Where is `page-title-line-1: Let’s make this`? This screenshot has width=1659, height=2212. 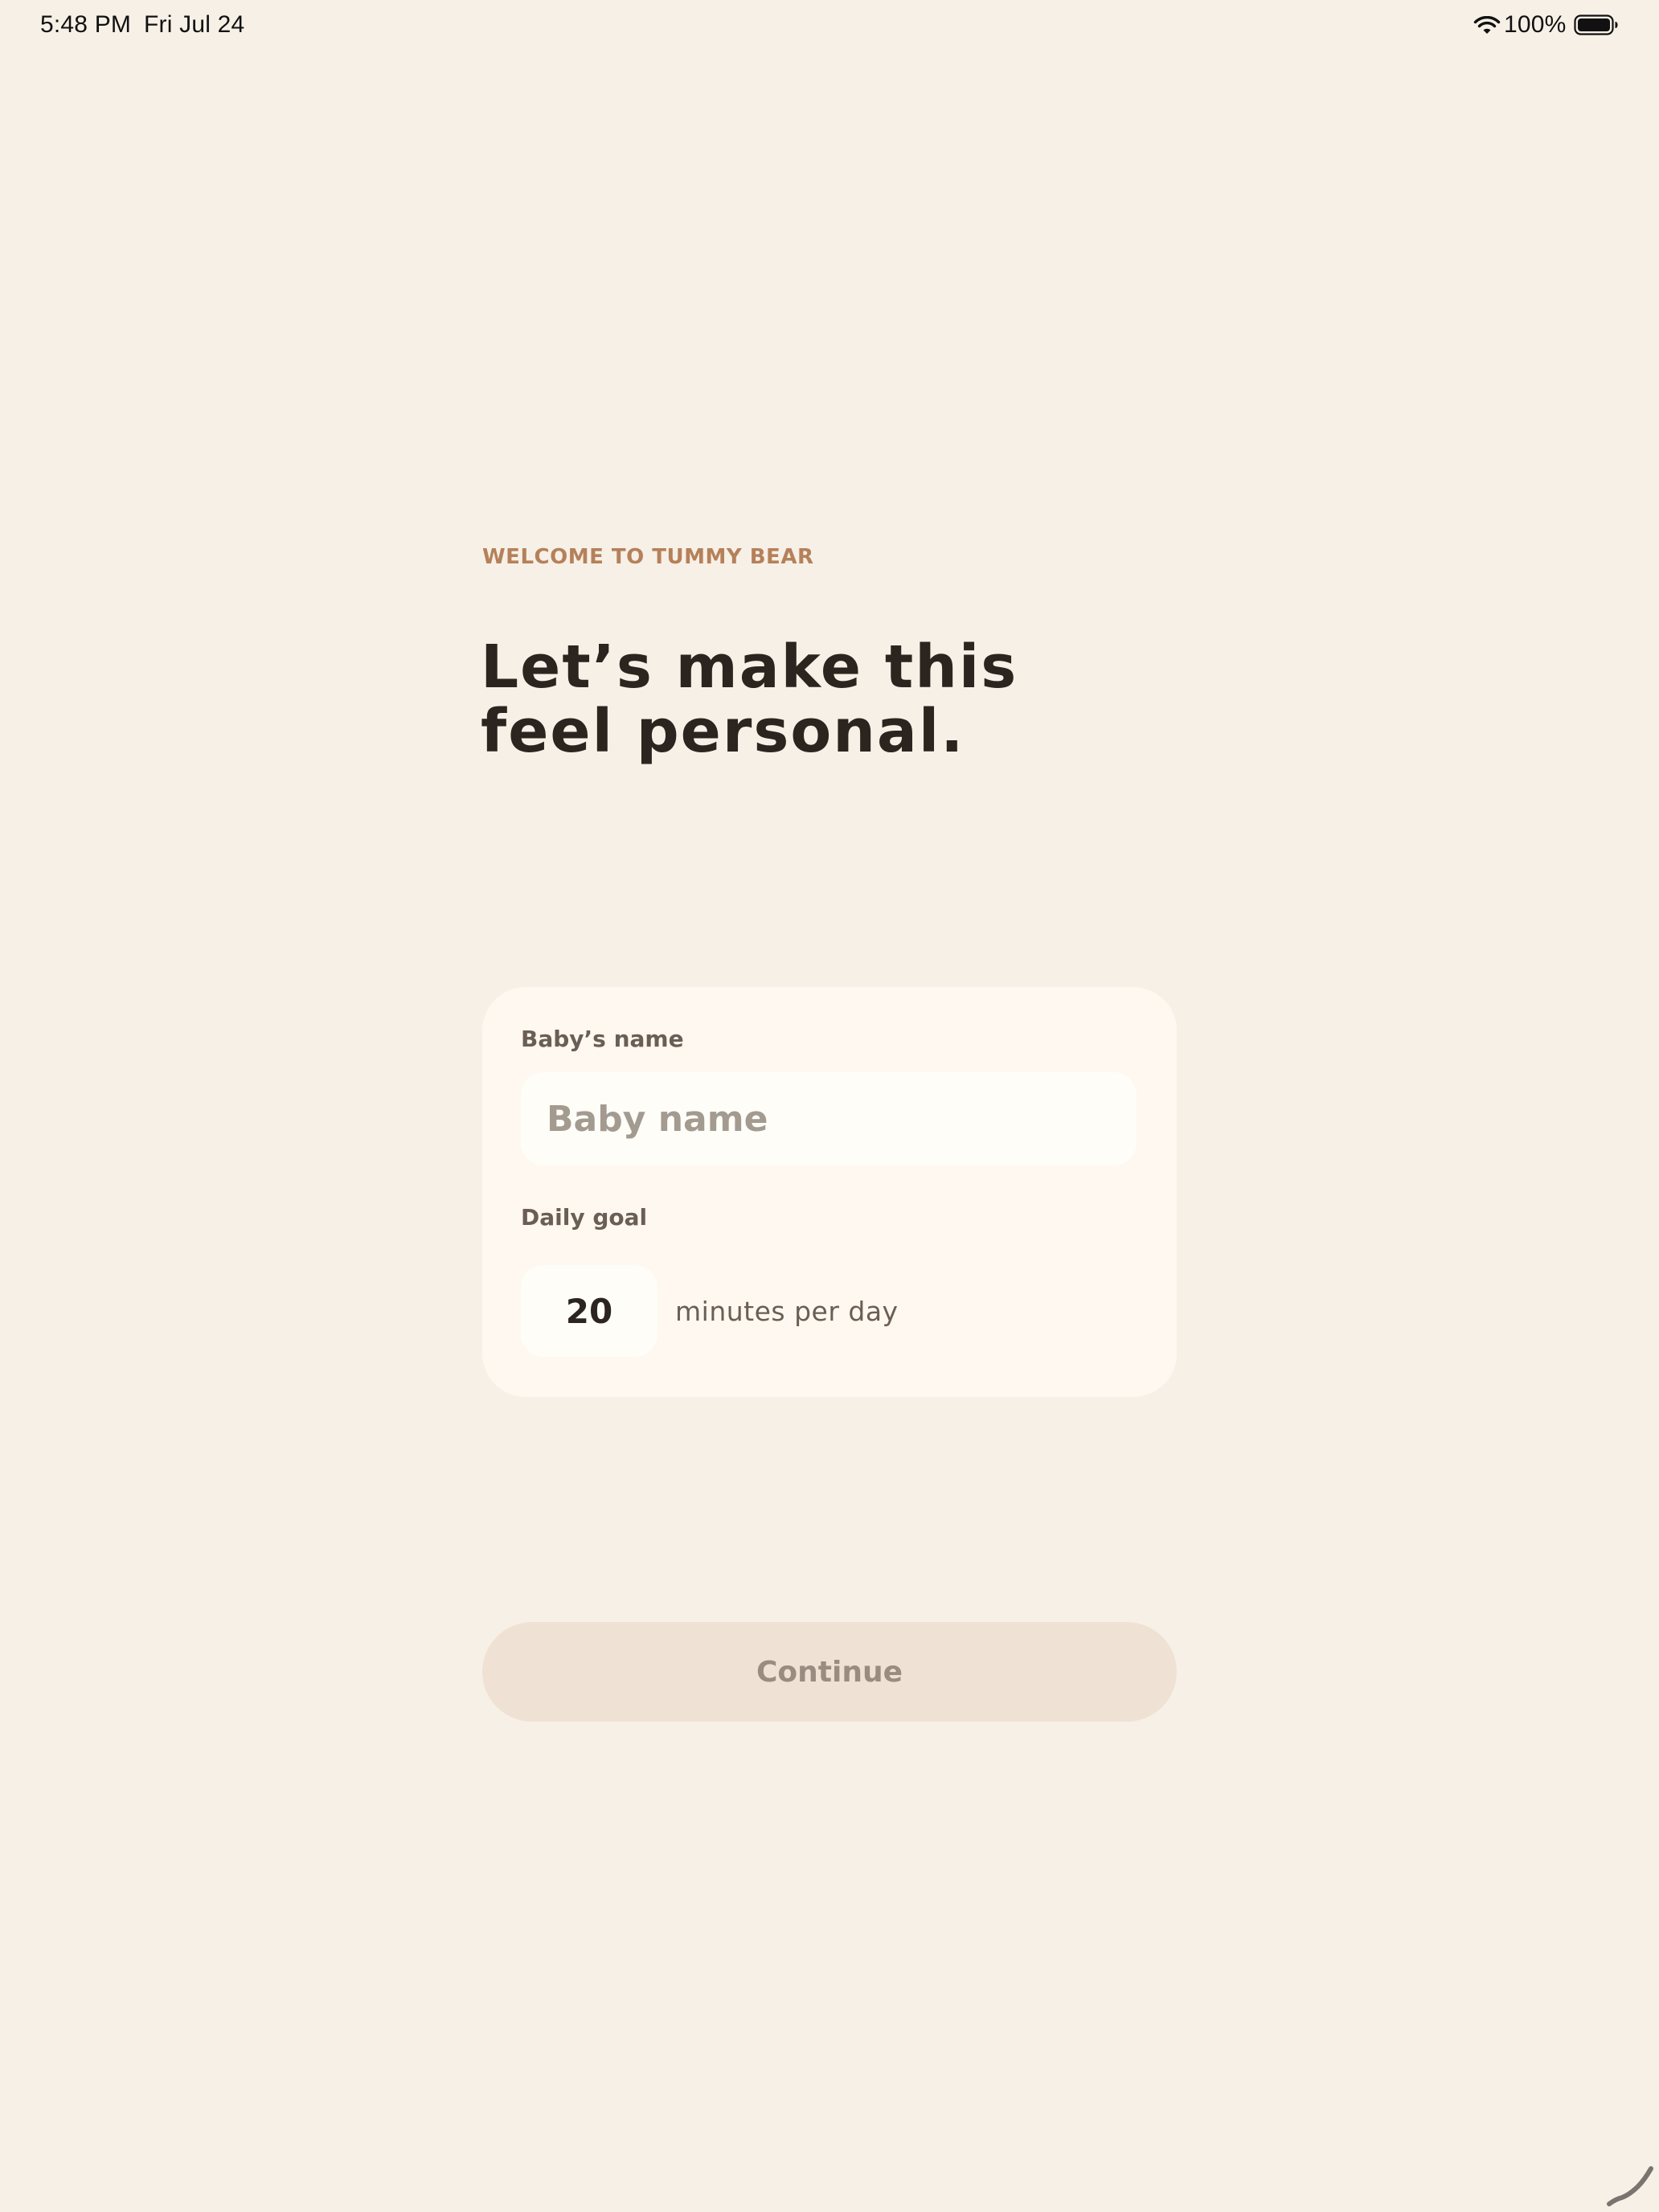 page-title-line-1: Let’s make this is located at coordinates (749, 667).